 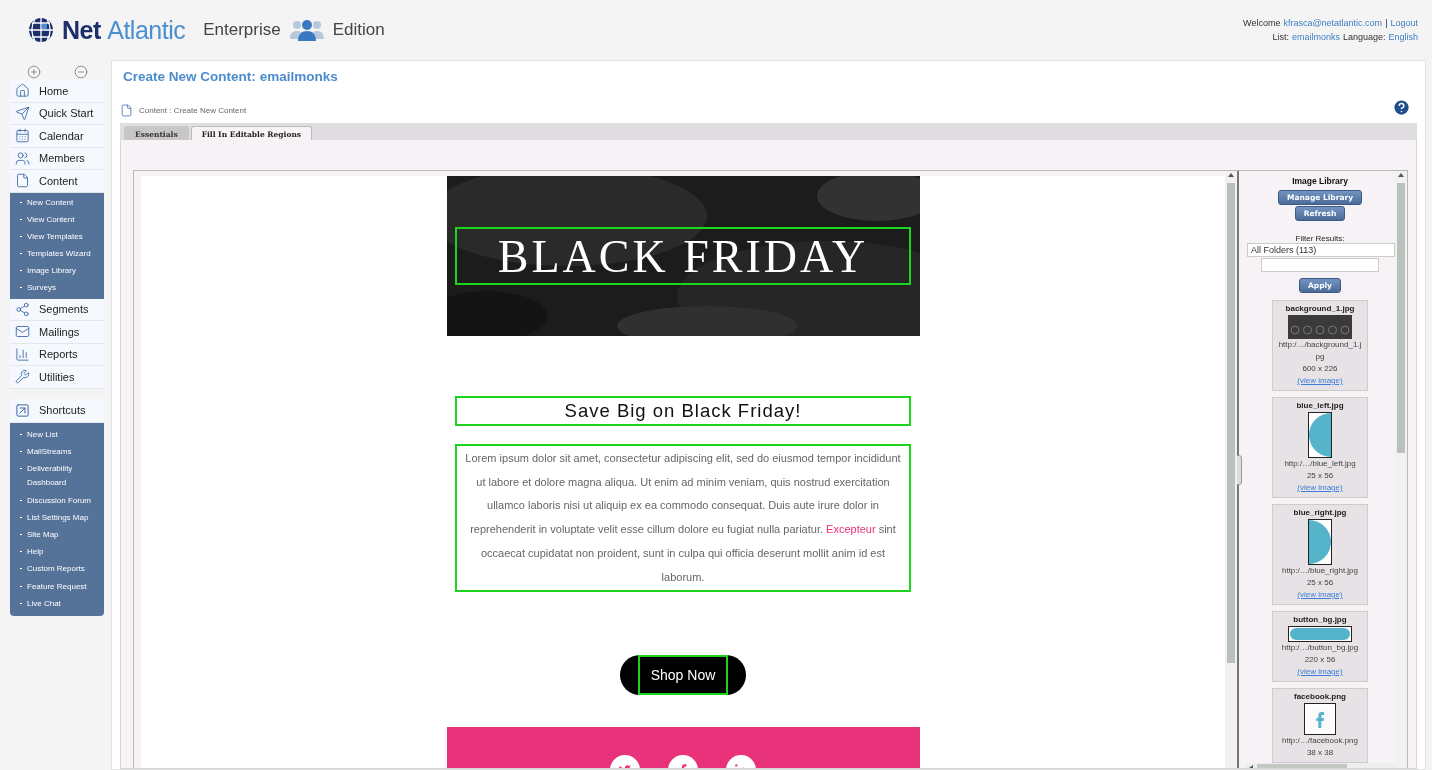 I want to click on nav-item: Home, so click(x=57, y=91).